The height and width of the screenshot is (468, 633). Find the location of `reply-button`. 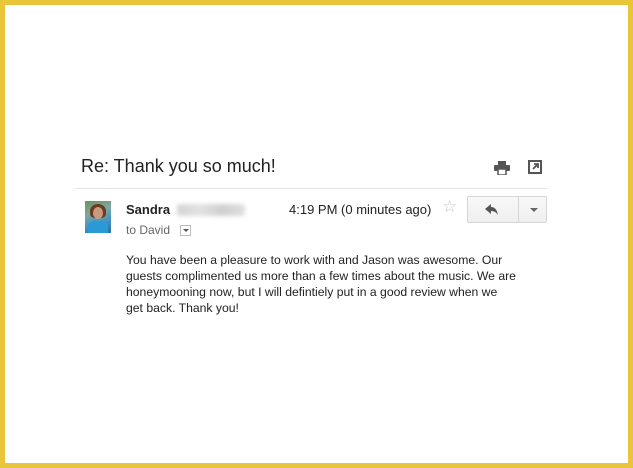

reply-button is located at coordinates (493, 209).